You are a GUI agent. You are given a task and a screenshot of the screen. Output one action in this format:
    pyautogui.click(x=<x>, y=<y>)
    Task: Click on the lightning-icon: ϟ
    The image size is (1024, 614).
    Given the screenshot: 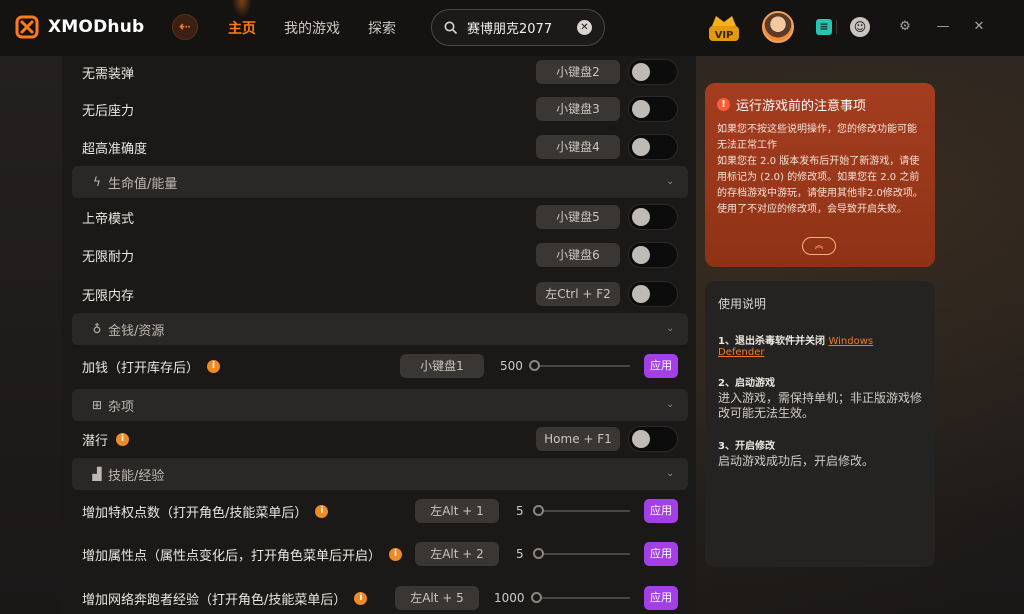 What is the action you would take?
    pyautogui.click(x=97, y=182)
    